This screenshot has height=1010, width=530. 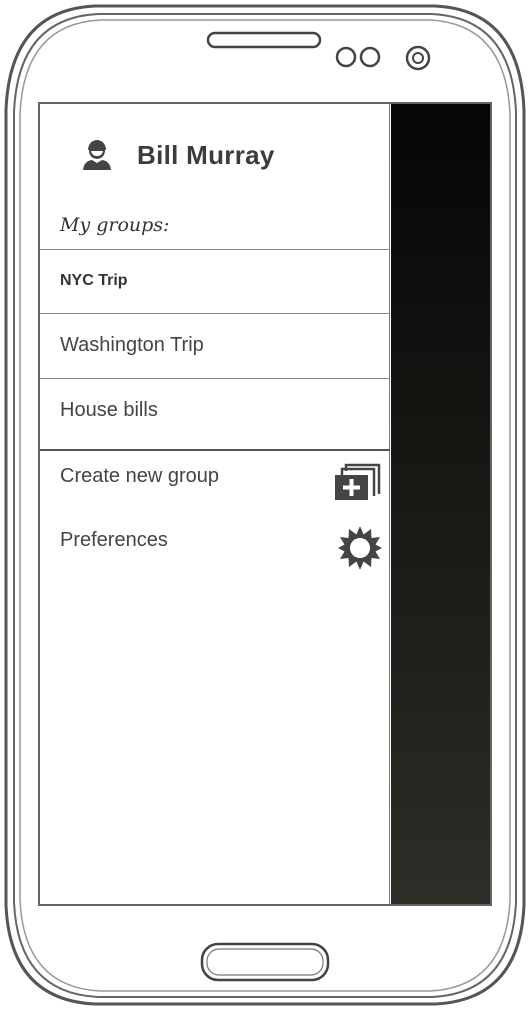 What do you see at coordinates (215, 281) in the screenshot?
I see `group-item-nyc-trip: NYC Trip` at bounding box center [215, 281].